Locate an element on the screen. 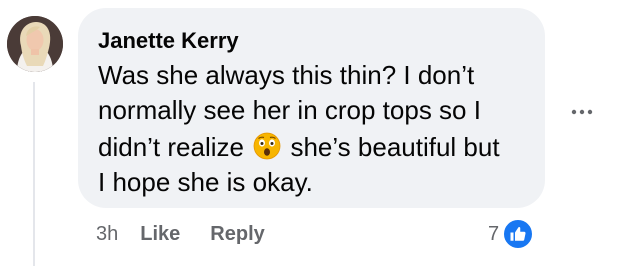  ellipsis-icon is located at coordinates (582, 112).